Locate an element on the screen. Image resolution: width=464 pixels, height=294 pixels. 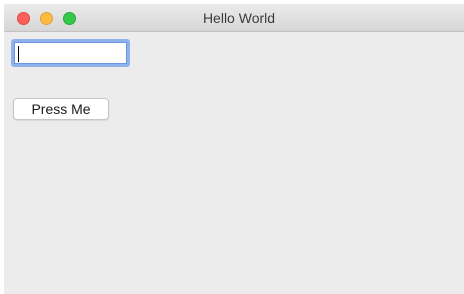
press-me-button: Press Me is located at coordinates (61, 109).